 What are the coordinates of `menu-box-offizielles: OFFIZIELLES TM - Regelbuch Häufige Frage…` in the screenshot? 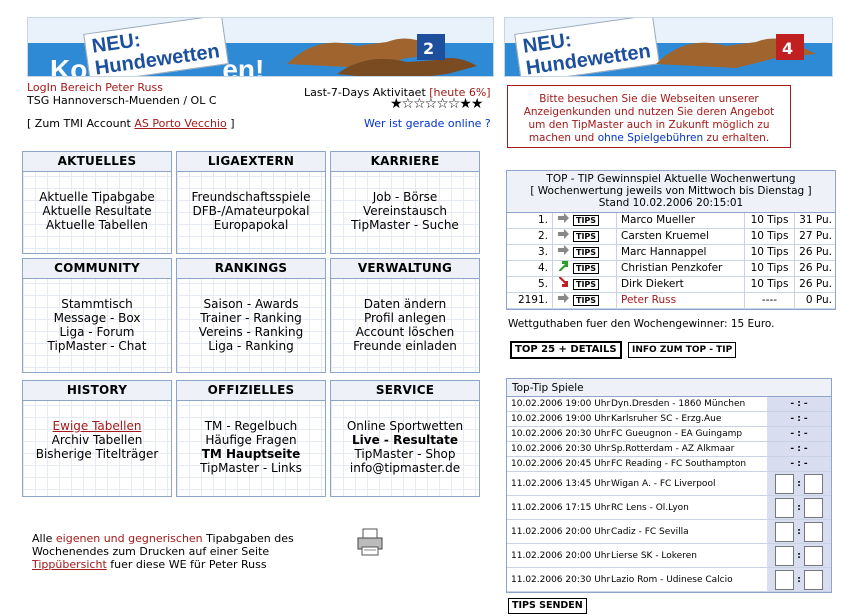 It's located at (251, 438).